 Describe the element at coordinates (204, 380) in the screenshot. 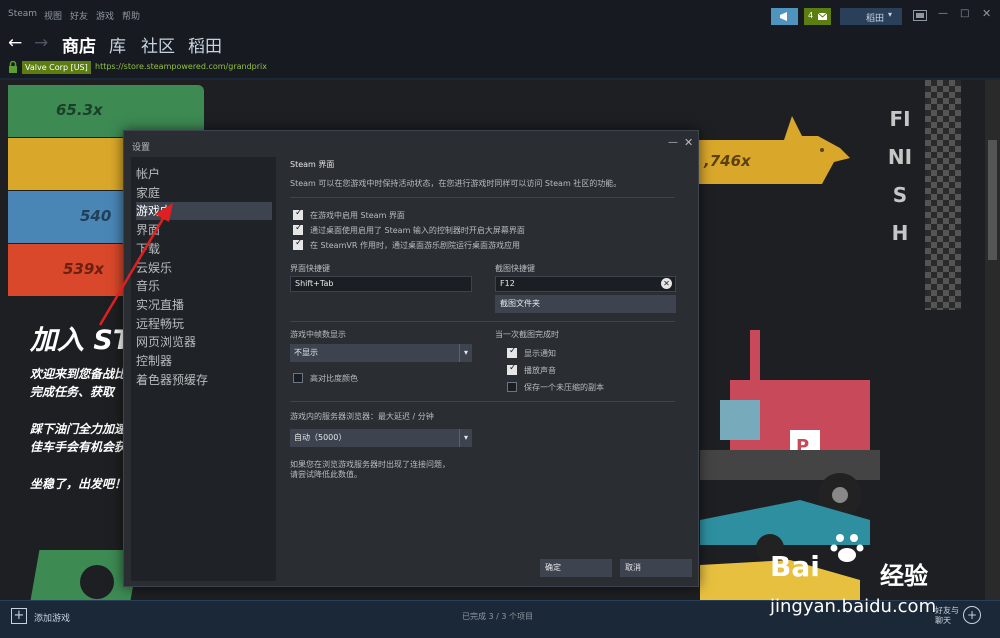

I see `sidebar-item-shader-cache: 着色器预缓存` at that location.